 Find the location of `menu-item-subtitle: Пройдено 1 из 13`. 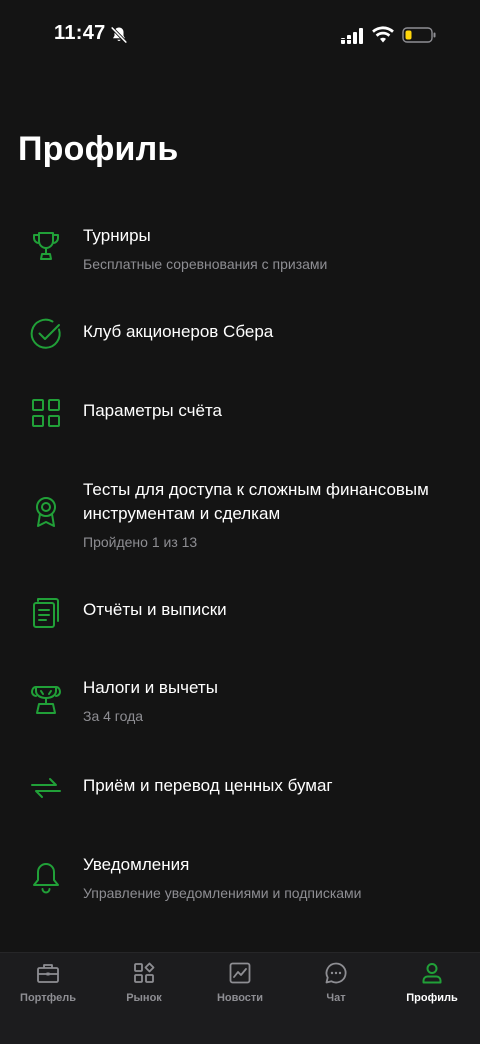

menu-item-subtitle: Пройдено 1 из 13 is located at coordinates (140, 542).